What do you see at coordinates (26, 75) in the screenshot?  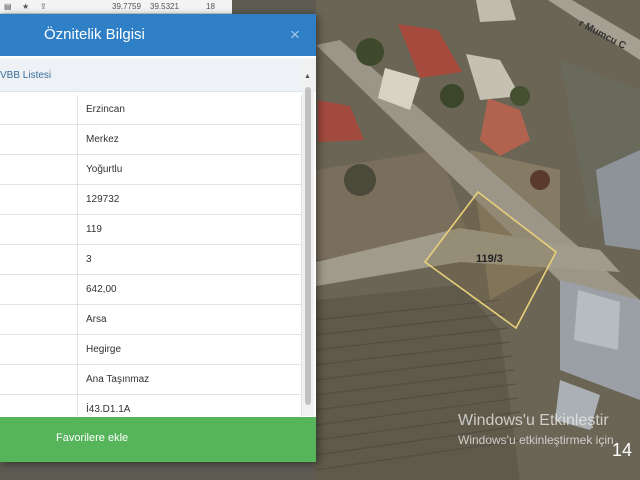 I see `tab-label: VBB Listesi` at bounding box center [26, 75].